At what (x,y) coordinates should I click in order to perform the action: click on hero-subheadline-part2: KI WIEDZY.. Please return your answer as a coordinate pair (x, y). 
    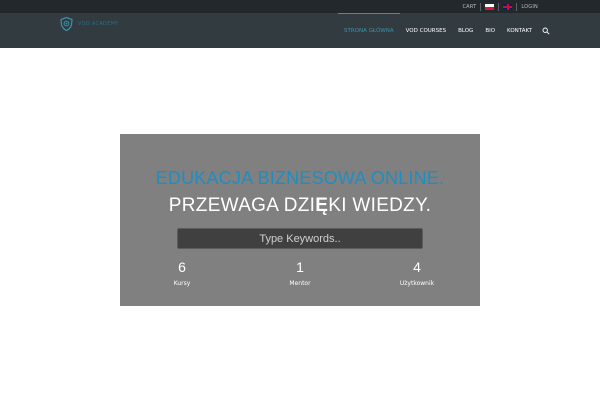
    Looking at the image, I should click on (380, 205).